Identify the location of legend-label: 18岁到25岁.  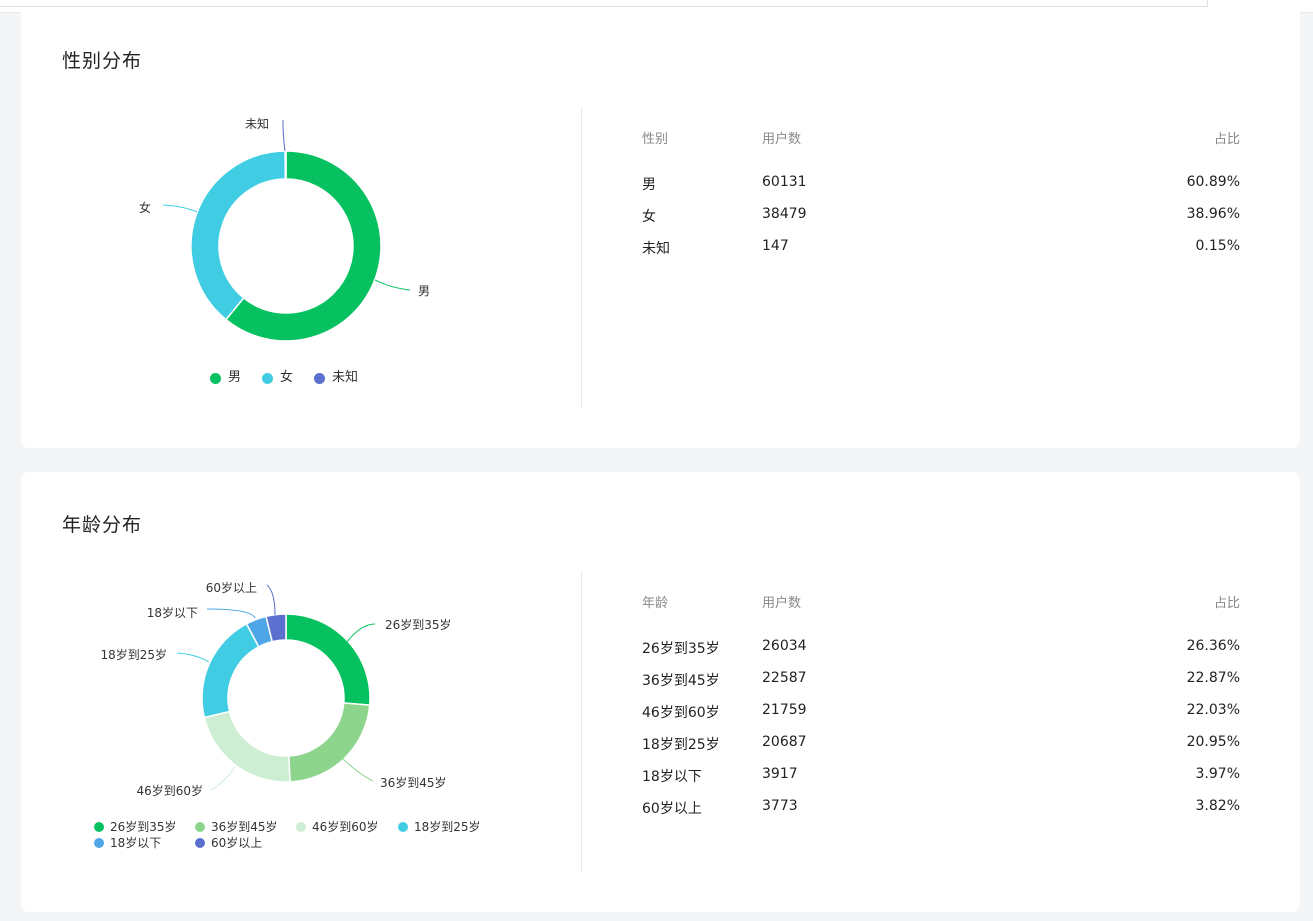
(447, 827).